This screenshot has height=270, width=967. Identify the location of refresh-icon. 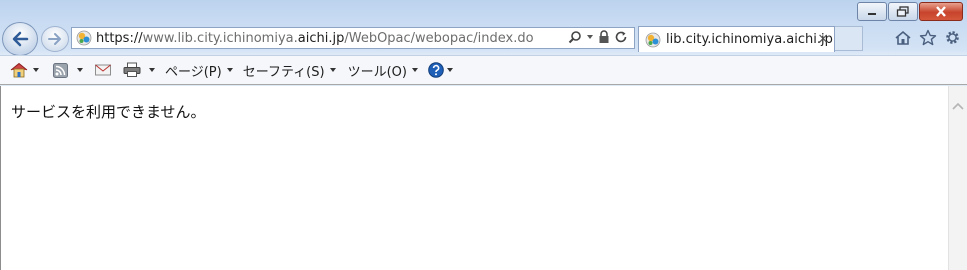
(621, 37).